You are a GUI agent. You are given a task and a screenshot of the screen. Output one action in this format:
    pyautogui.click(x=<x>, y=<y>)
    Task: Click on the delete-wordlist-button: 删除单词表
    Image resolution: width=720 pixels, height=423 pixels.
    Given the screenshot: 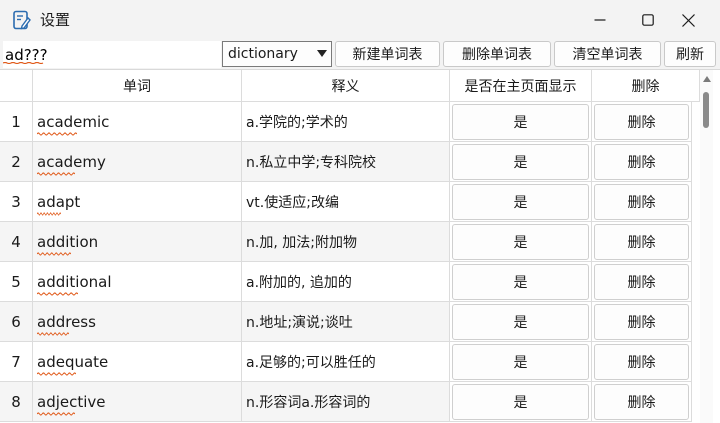 What is the action you would take?
    pyautogui.click(x=497, y=54)
    